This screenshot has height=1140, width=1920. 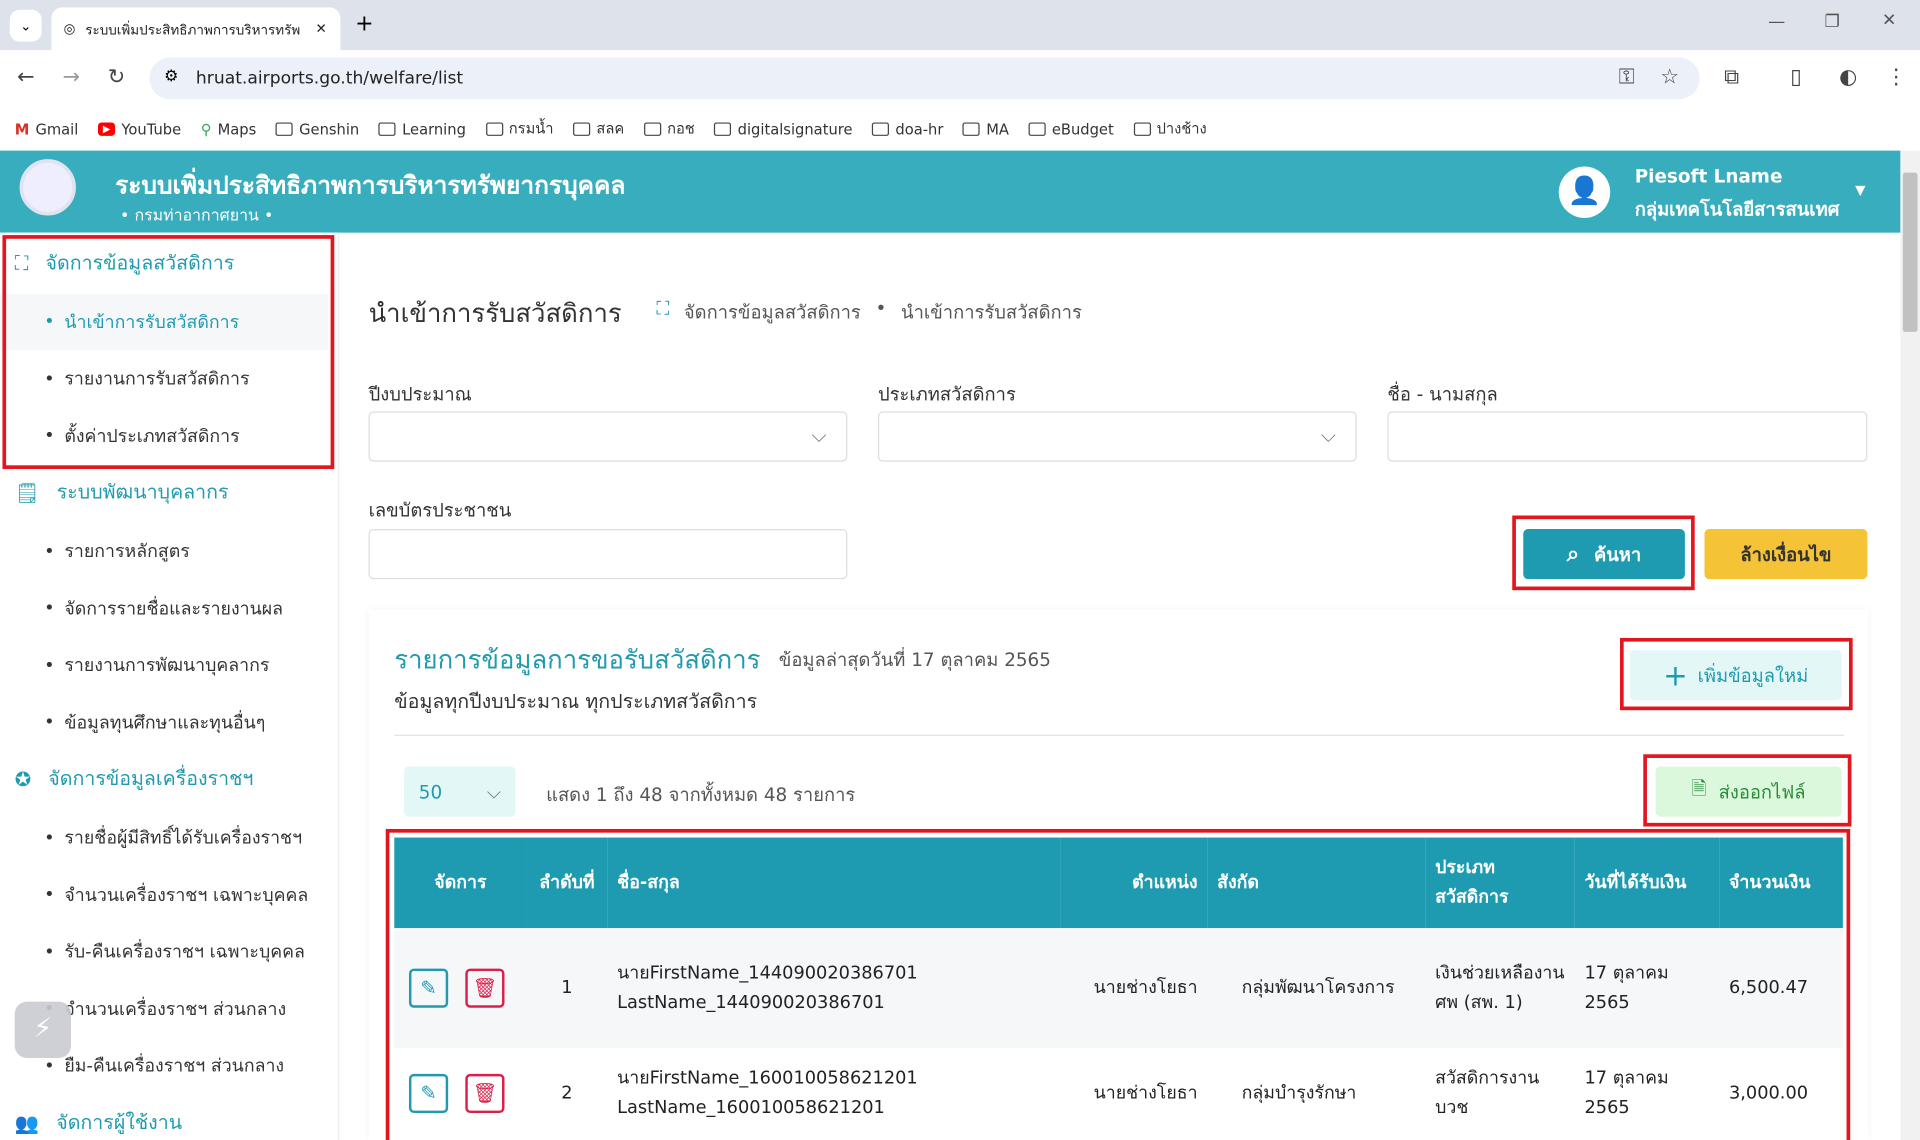 I want to click on page-title: นำเข้าการรับสวัสดิการ, so click(x=495, y=313).